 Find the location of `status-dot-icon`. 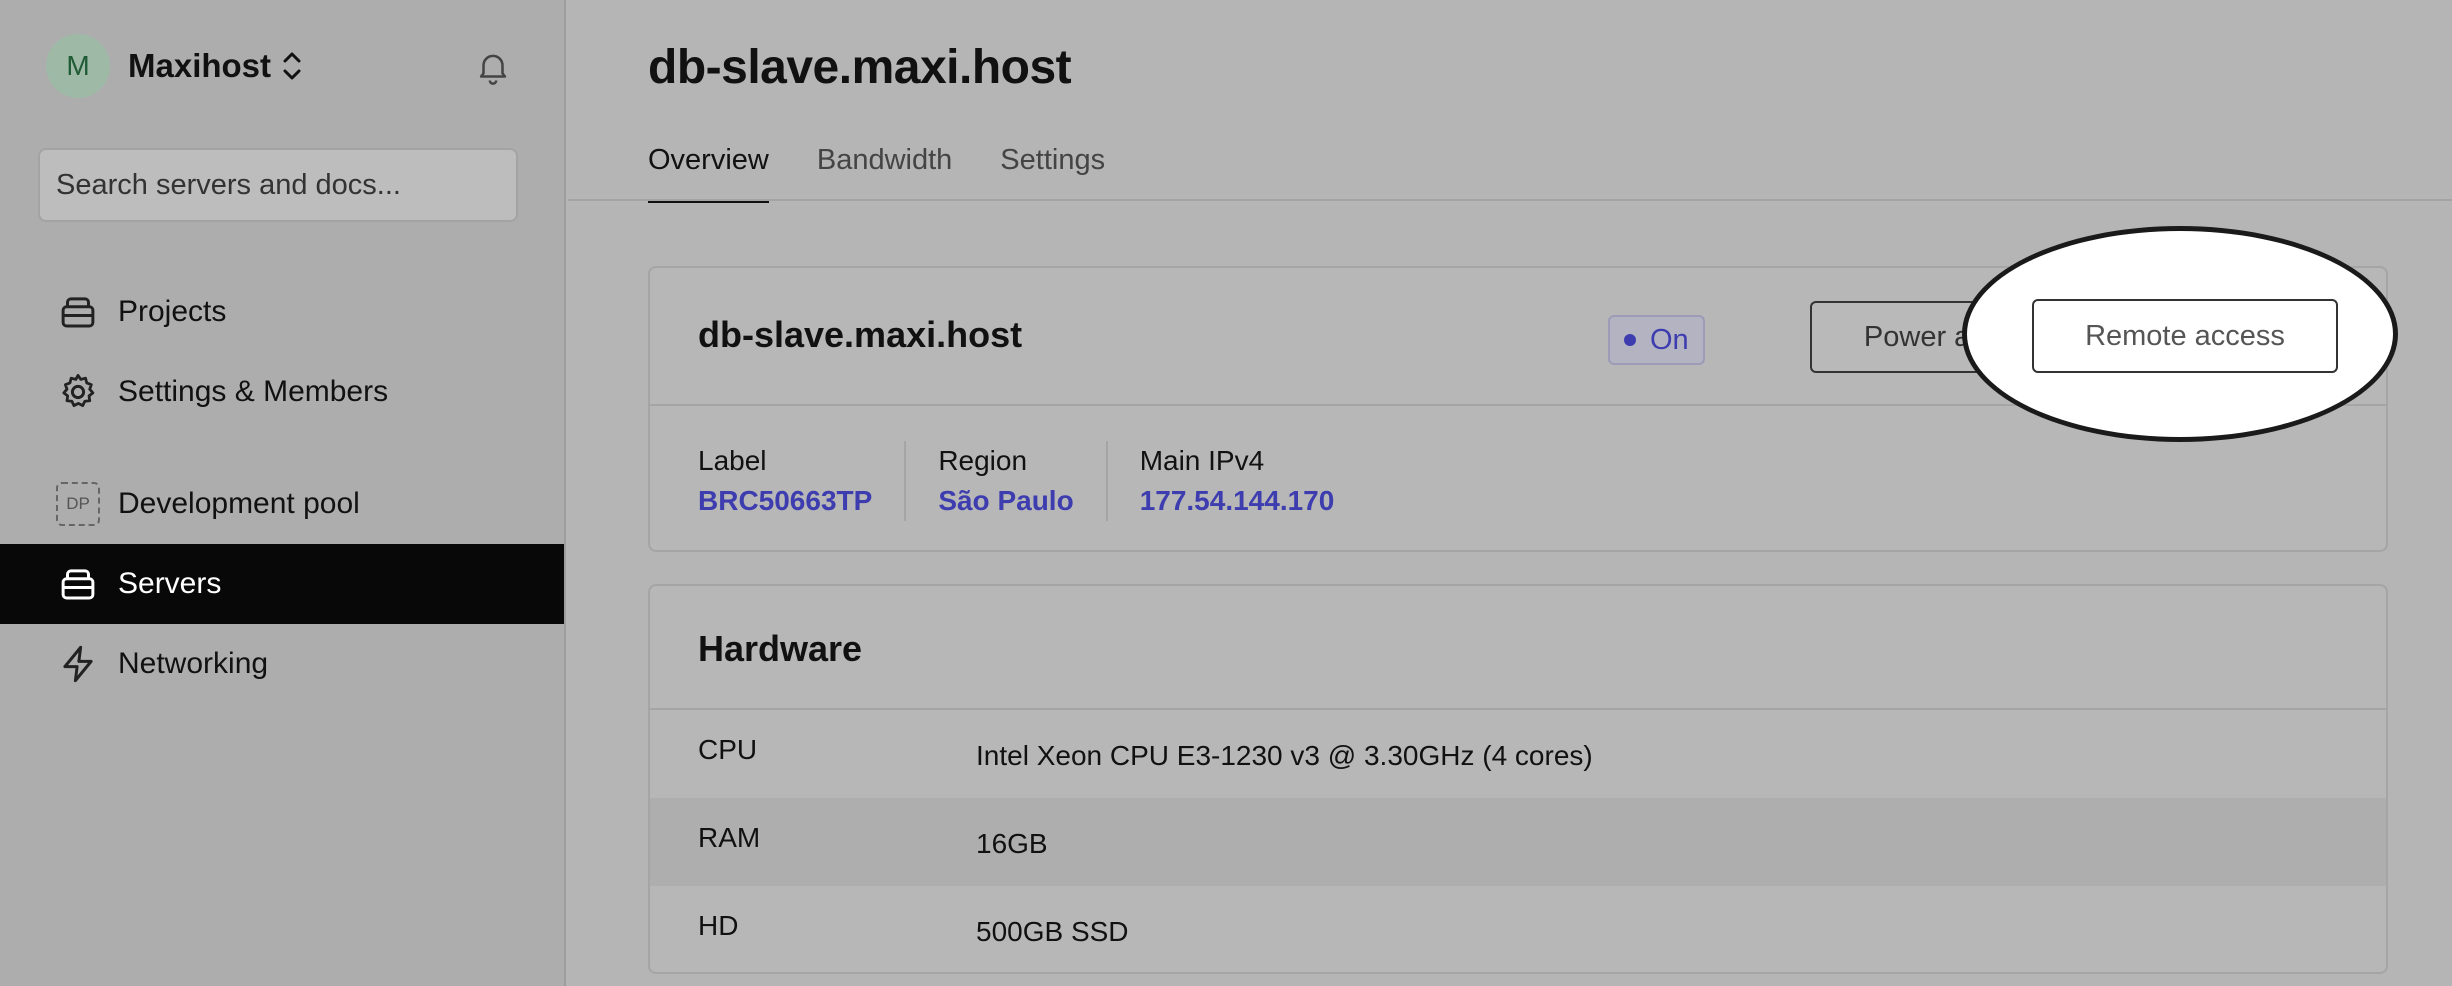

status-dot-icon is located at coordinates (1630, 340).